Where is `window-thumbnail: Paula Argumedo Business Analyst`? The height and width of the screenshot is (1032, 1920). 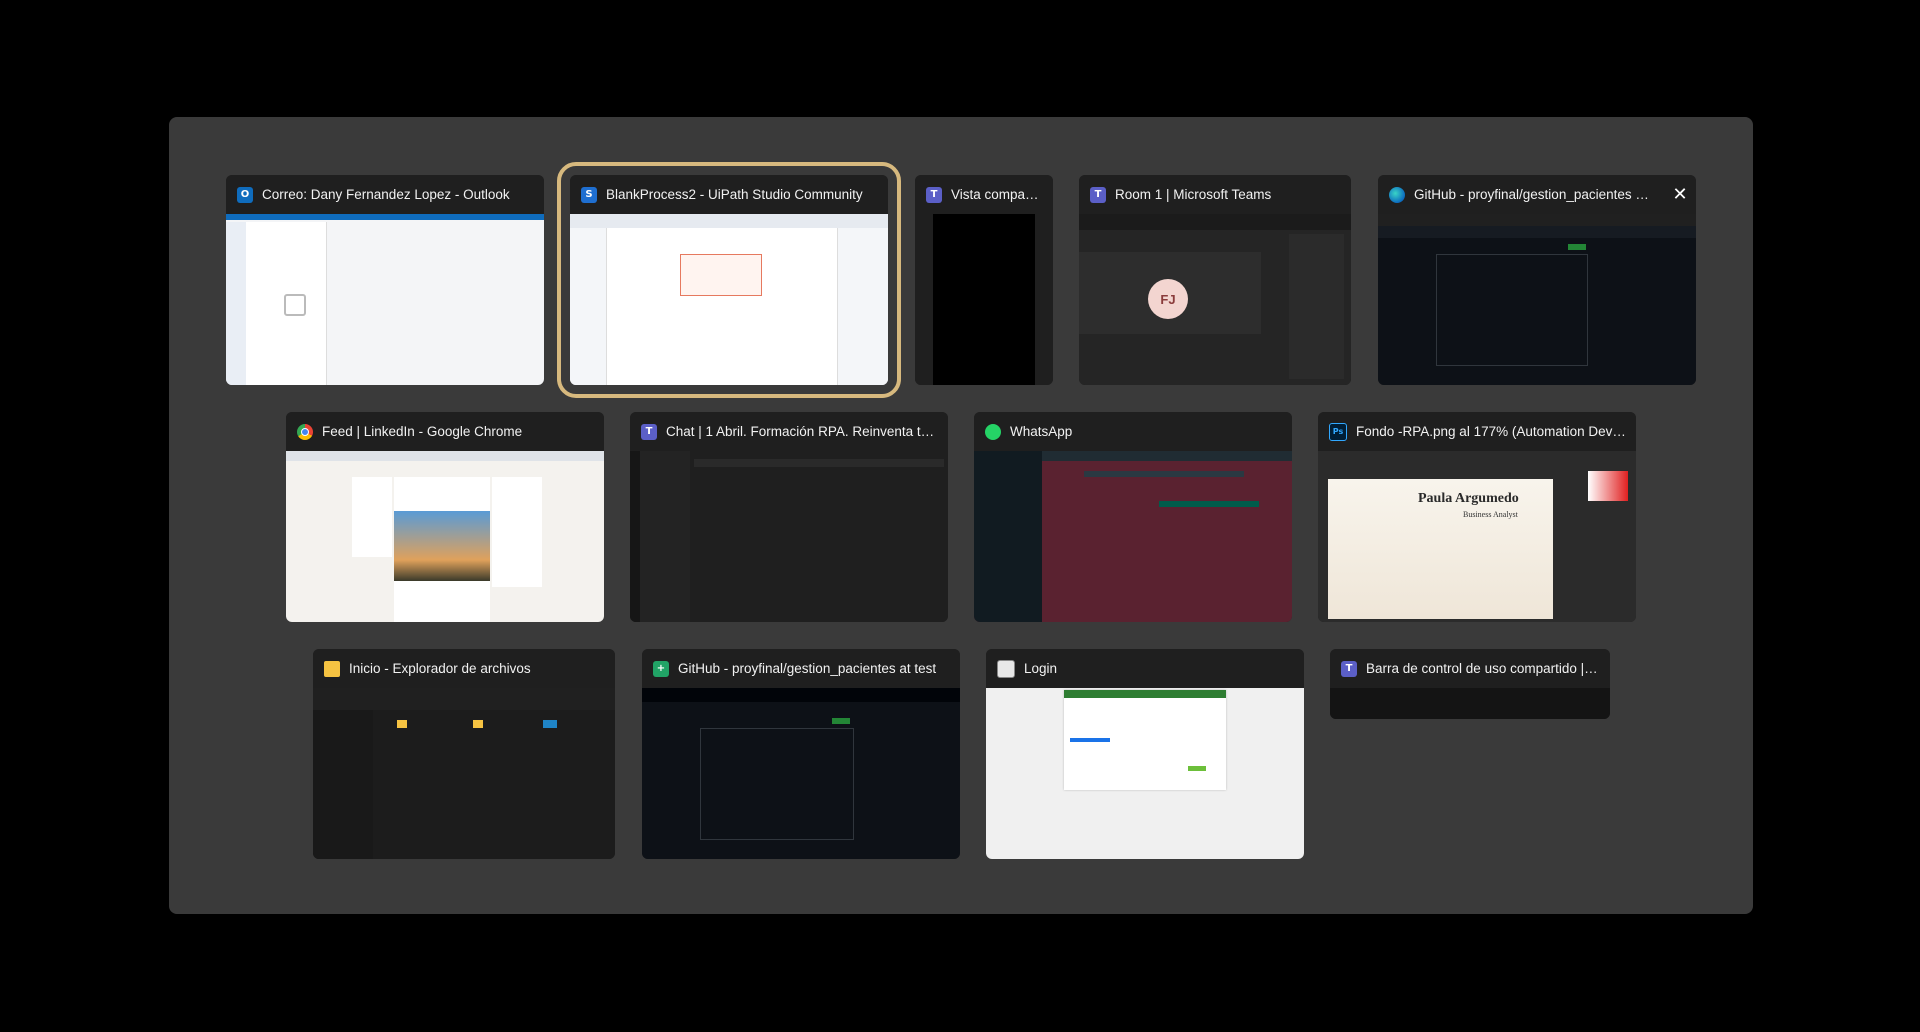
window-thumbnail: Paula Argumedo Business Analyst is located at coordinates (1477, 536).